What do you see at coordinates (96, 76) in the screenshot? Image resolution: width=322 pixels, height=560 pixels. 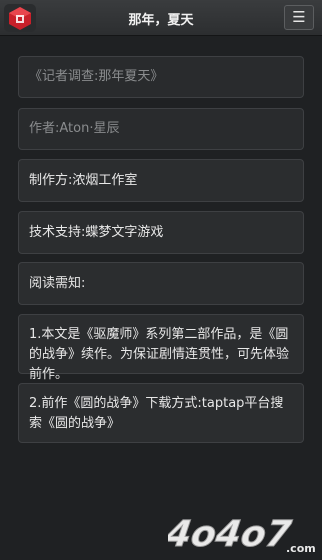 I see `story-title-text: 《记者调查:那年夏天》` at bounding box center [96, 76].